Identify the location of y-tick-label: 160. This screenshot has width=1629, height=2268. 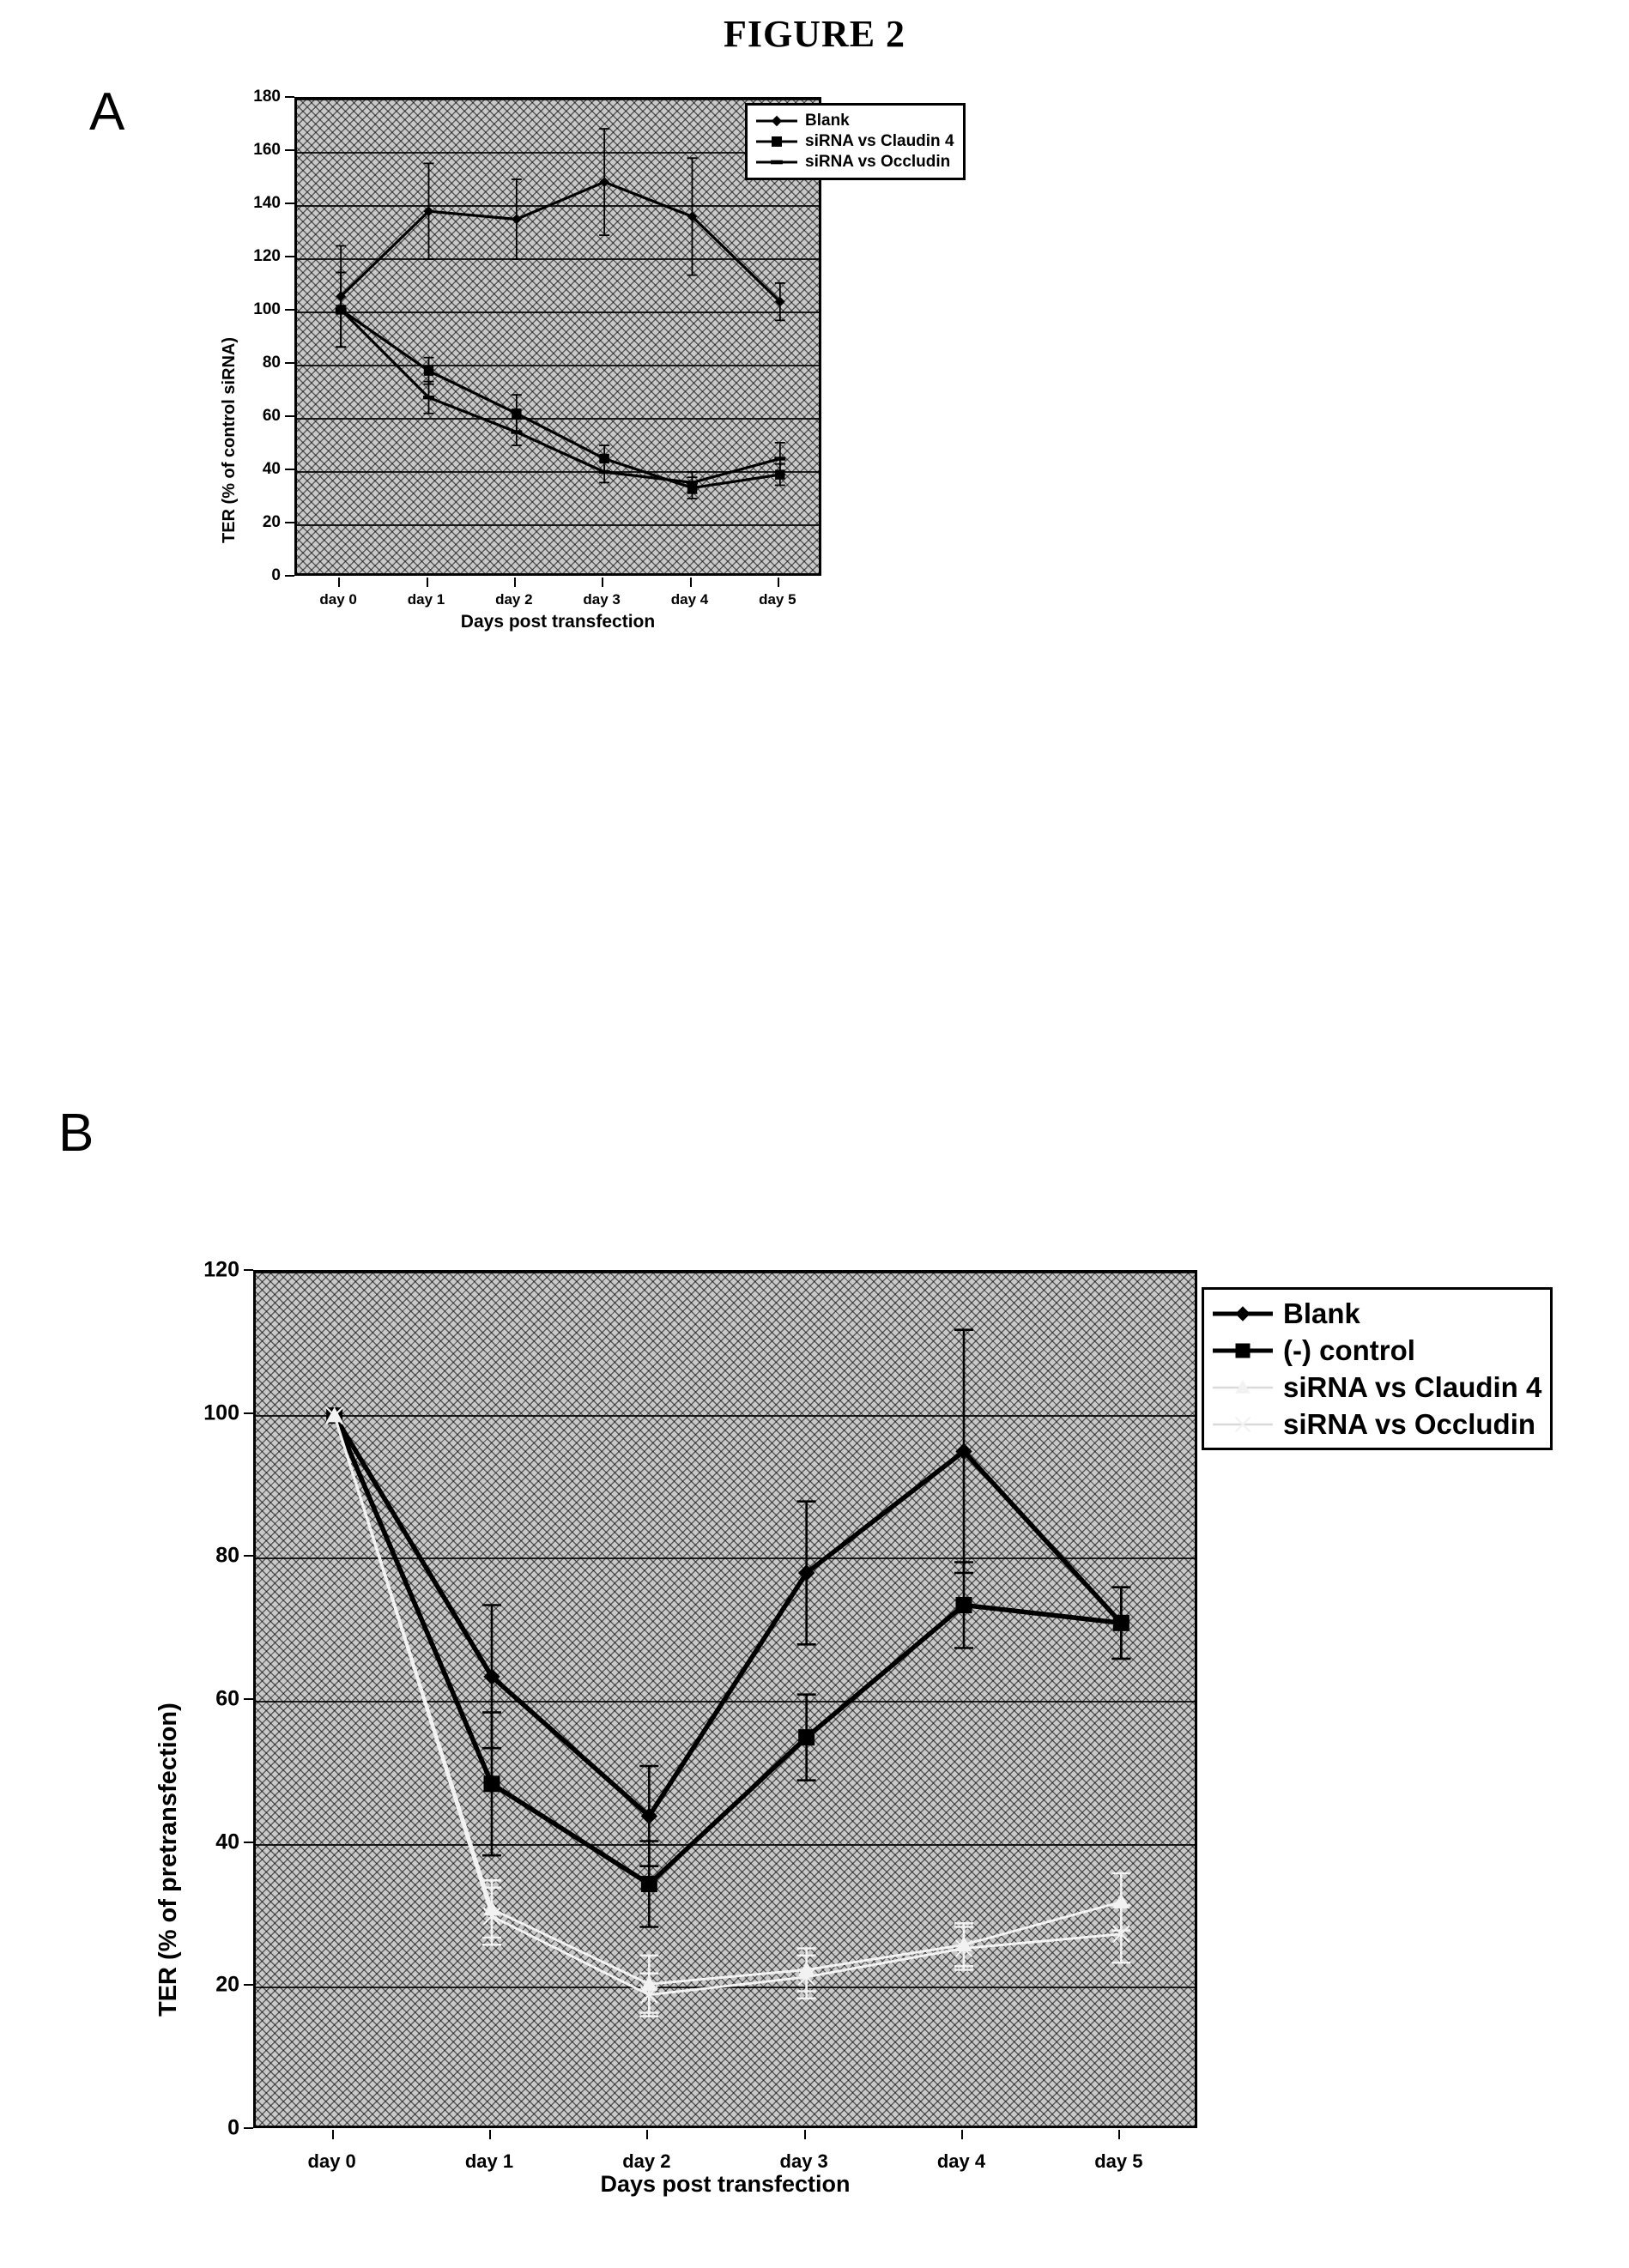
(267, 150).